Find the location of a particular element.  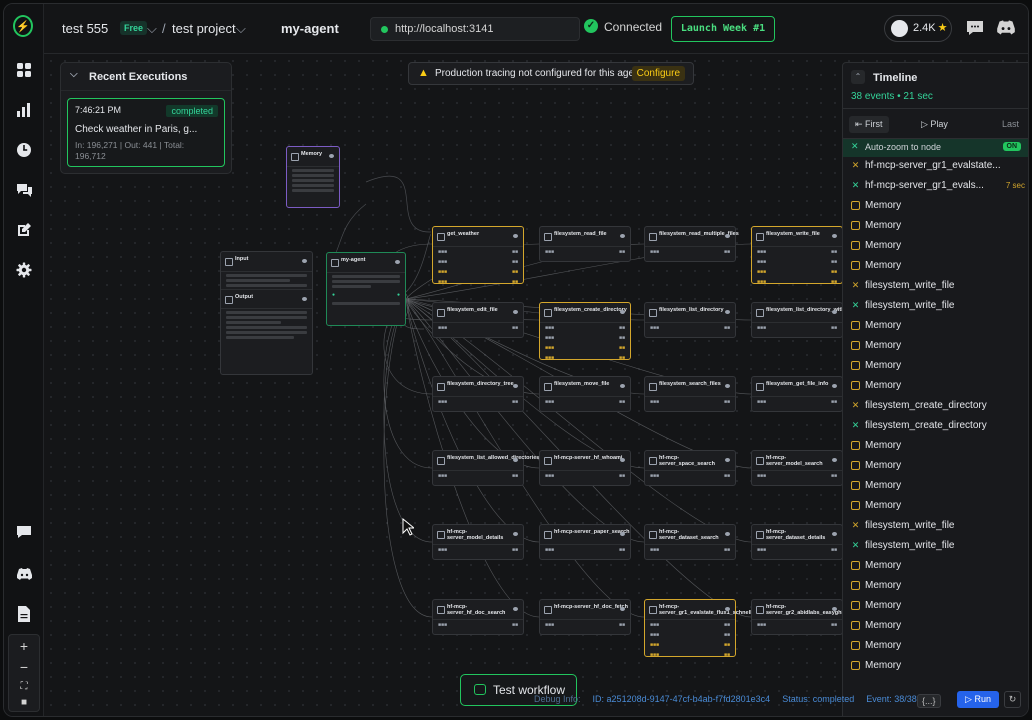

project-chevron-icon: ⌵ is located at coordinates (241, 29).